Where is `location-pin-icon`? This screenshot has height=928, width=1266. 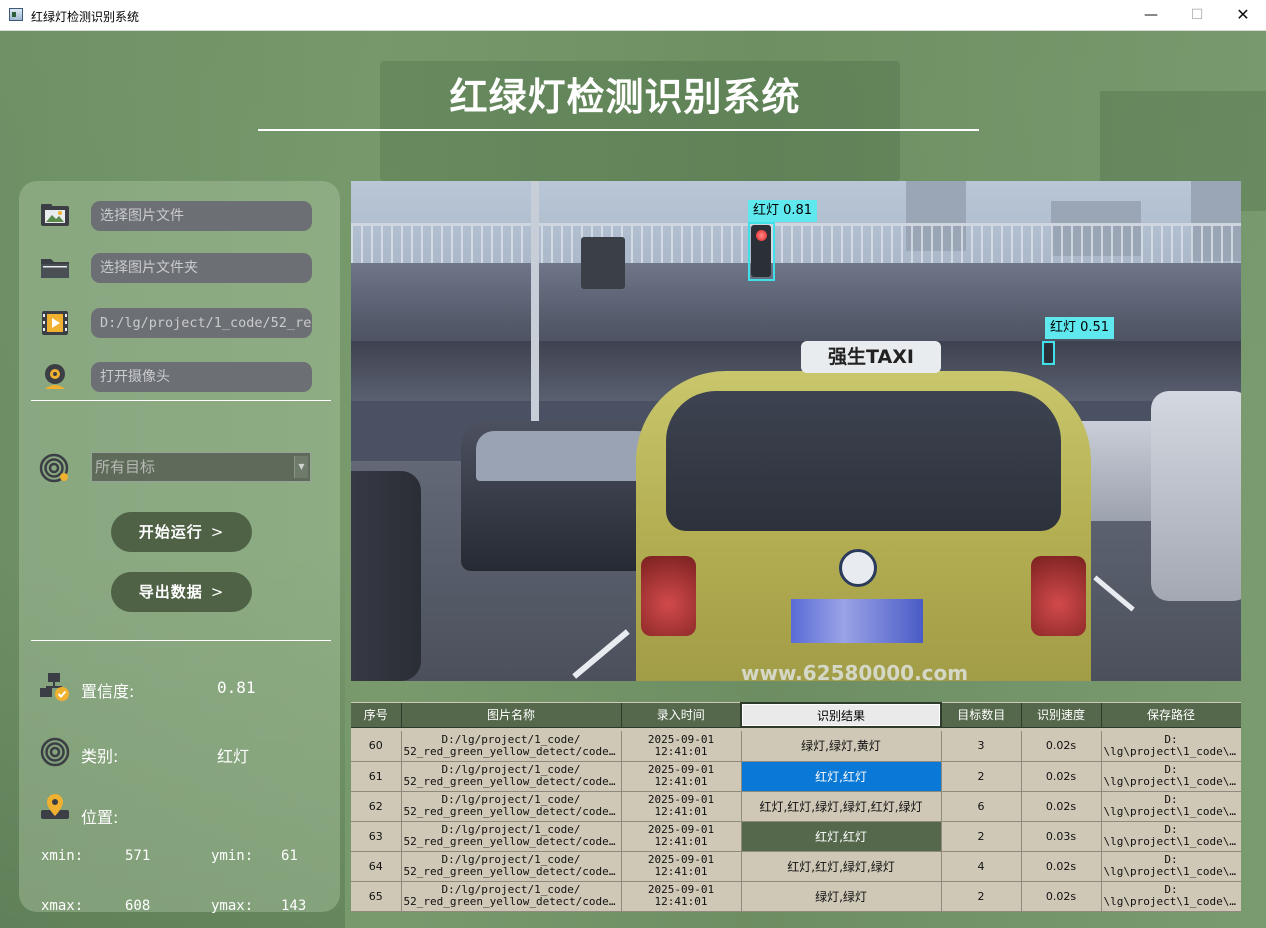 location-pin-icon is located at coordinates (55, 807).